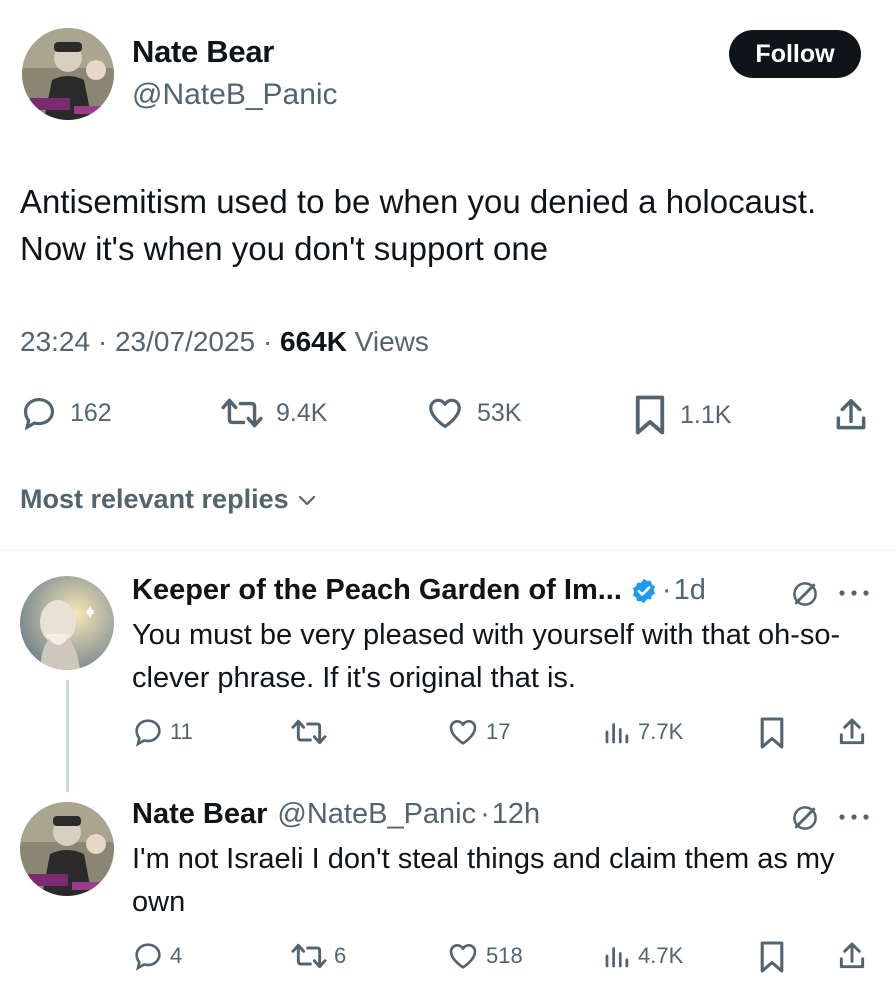 This screenshot has width=896, height=1000. I want to click on reply-action: 11, so click(162, 732).